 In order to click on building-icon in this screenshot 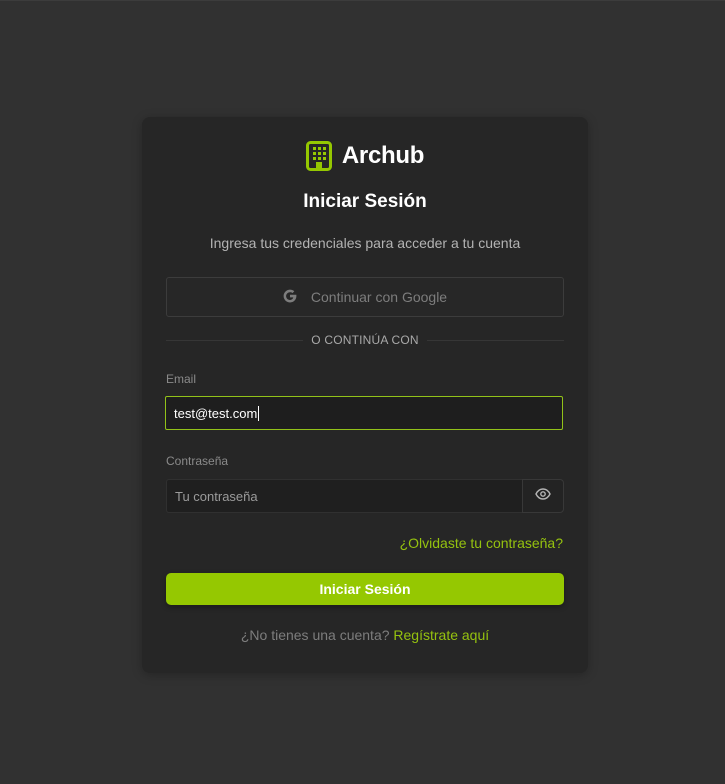, I will do `click(318, 156)`.